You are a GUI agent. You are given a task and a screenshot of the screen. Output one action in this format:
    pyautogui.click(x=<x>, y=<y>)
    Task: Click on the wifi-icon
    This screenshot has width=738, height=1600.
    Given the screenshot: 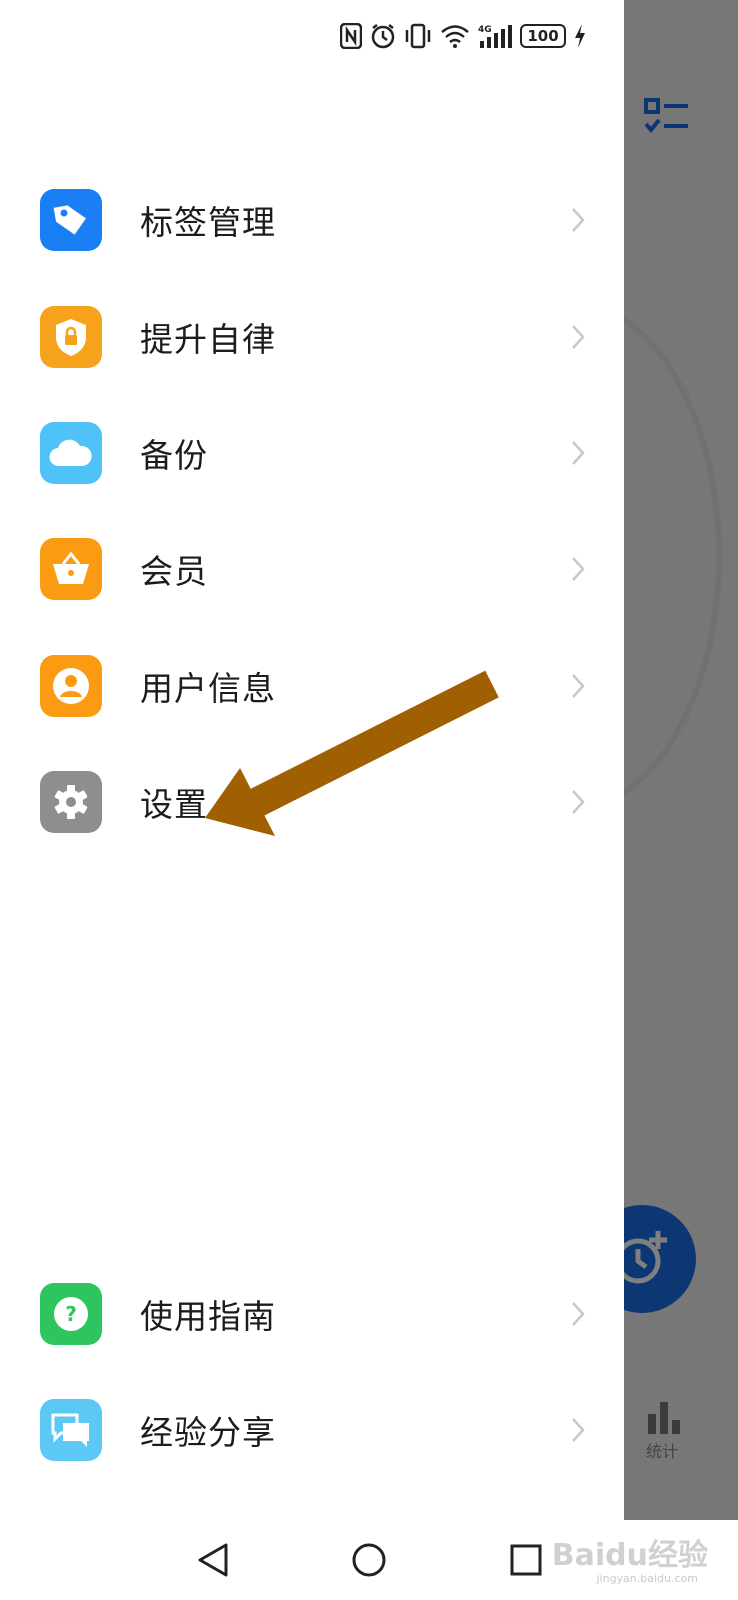 What is the action you would take?
    pyautogui.click(x=455, y=36)
    